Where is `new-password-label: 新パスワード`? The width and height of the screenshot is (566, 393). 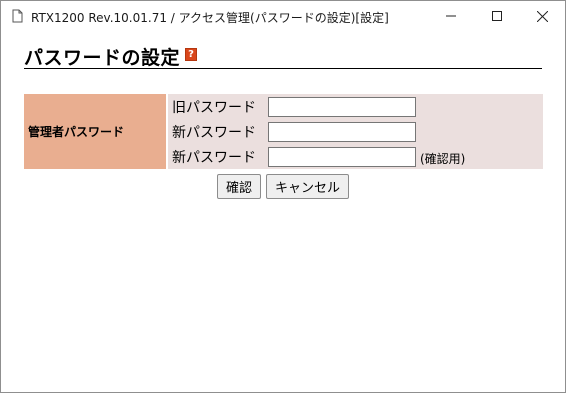
new-password-label: 新パスワード is located at coordinates (214, 133).